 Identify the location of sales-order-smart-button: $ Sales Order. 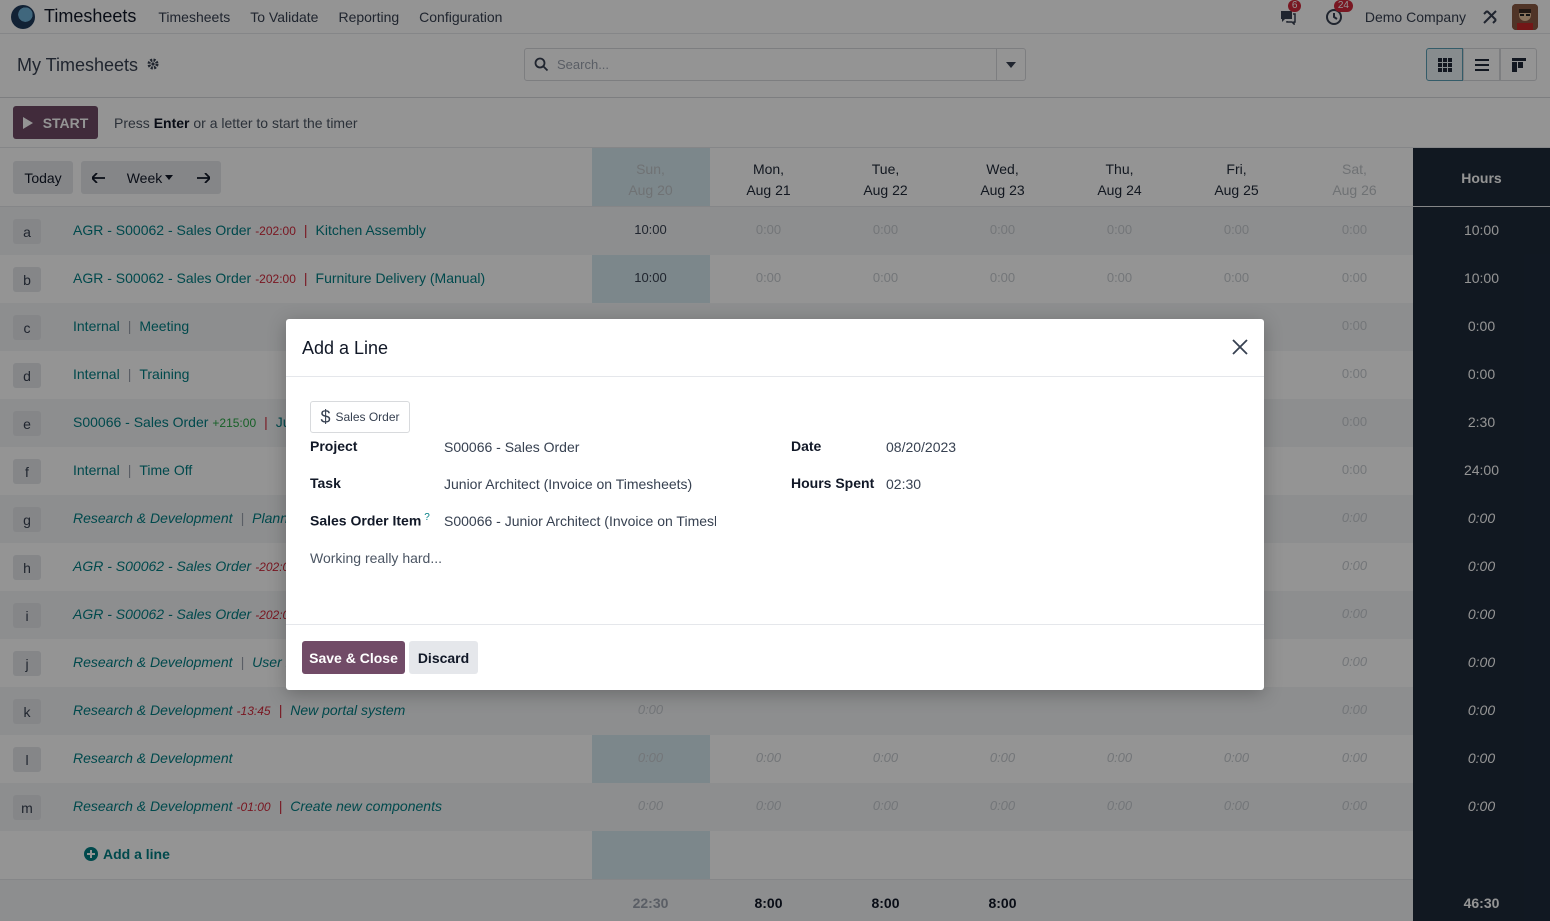
(360, 417).